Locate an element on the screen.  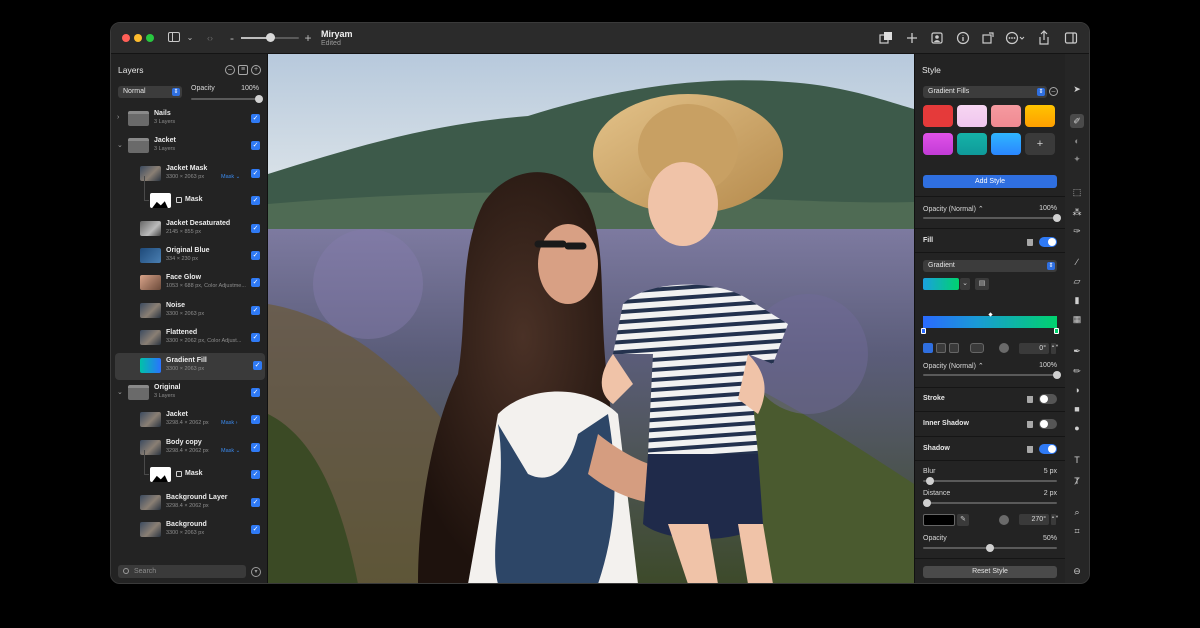
style-opacity-slider is located at coordinates (990, 218).